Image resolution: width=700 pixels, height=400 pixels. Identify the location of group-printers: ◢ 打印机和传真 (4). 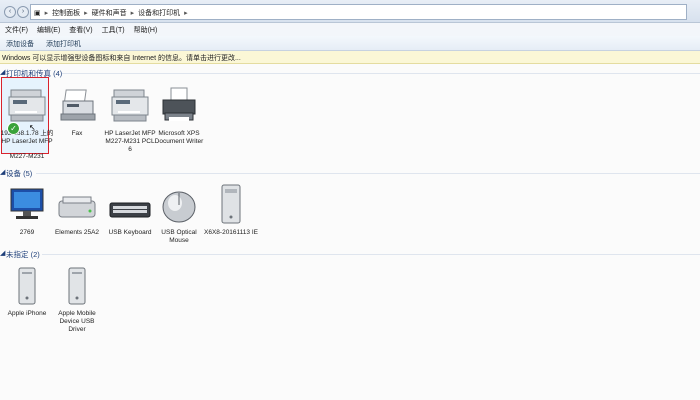
(350, 73).